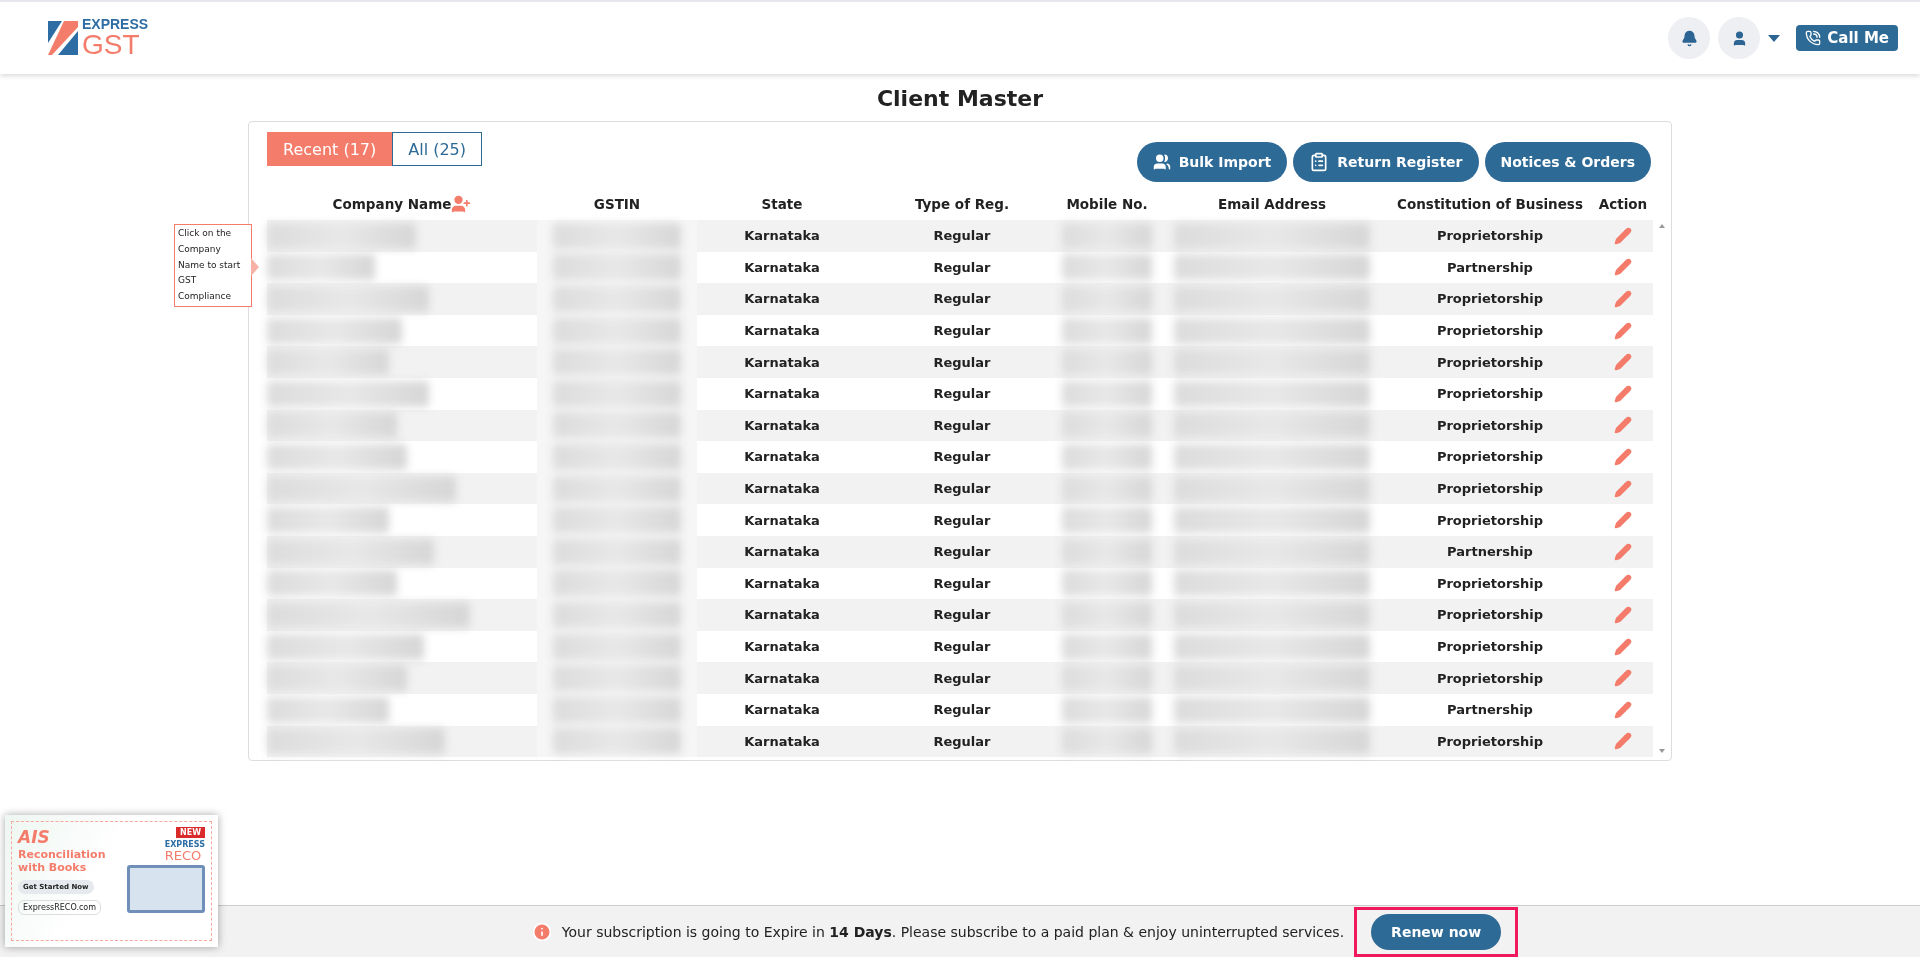 This screenshot has height=957, width=1920. I want to click on column-header: Type of Reg., so click(962, 204).